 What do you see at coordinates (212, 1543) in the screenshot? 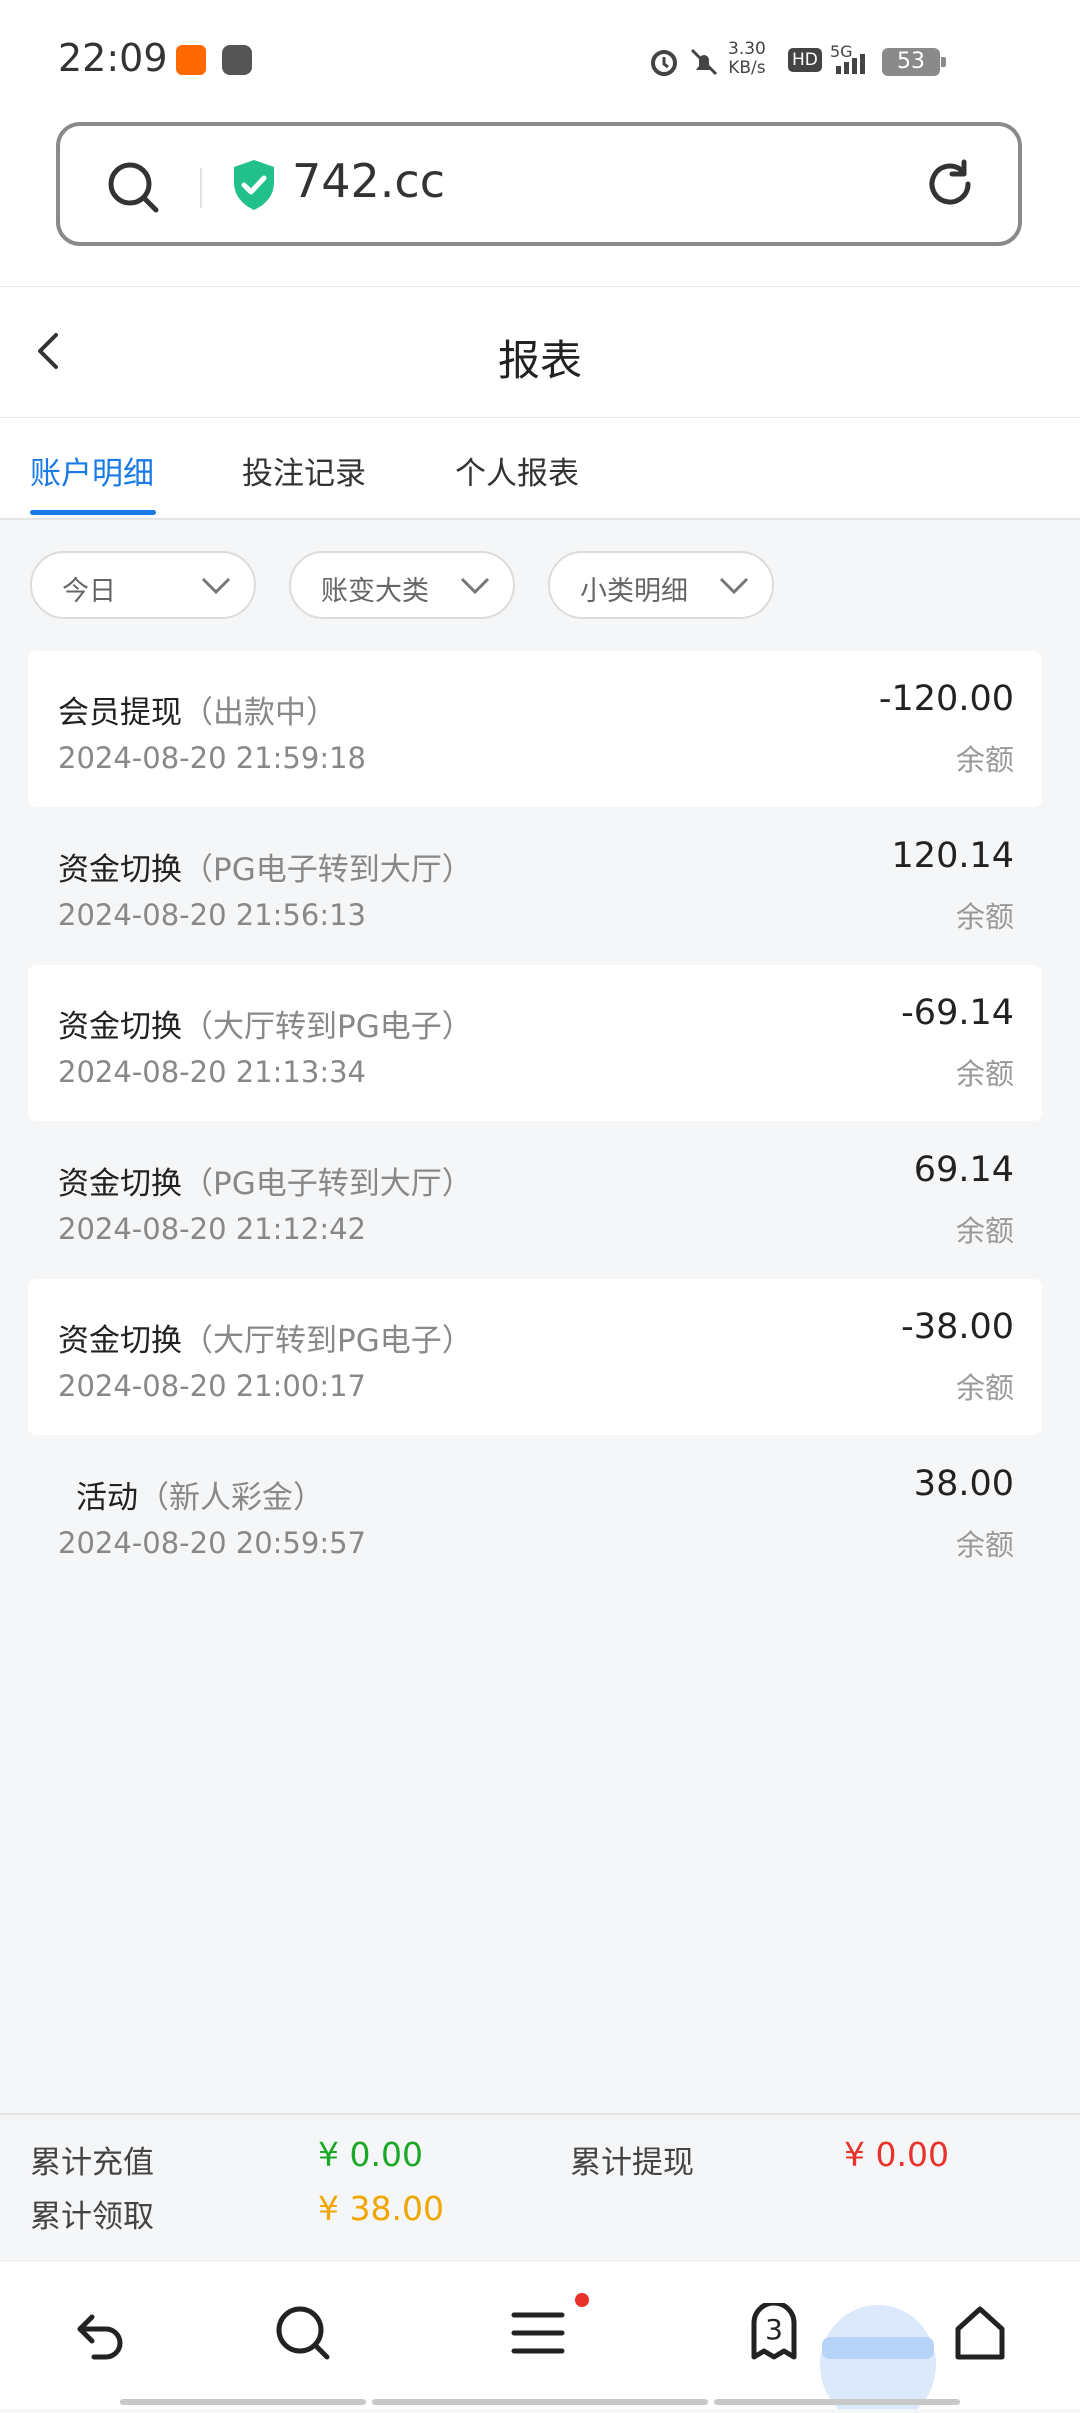
I see `record-time: 2024-08-20 20:59:57` at bounding box center [212, 1543].